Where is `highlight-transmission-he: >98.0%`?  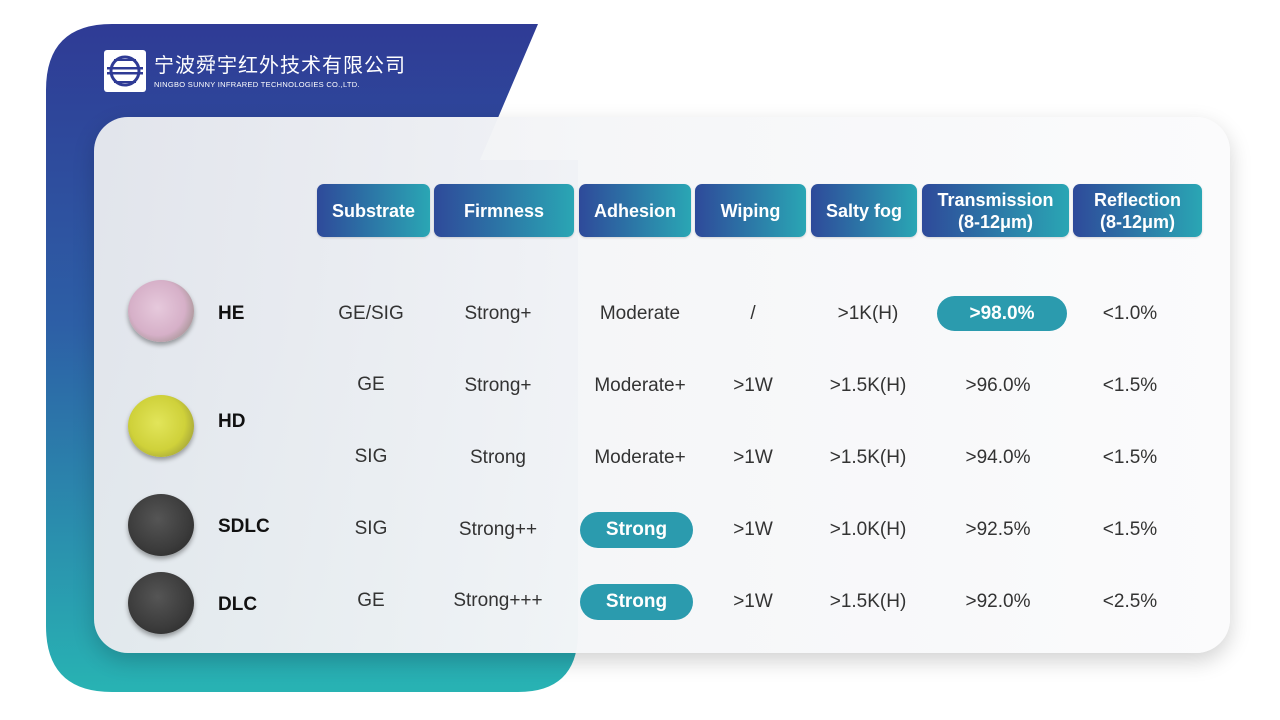
highlight-transmission-he: >98.0% is located at coordinates (1002, 313).